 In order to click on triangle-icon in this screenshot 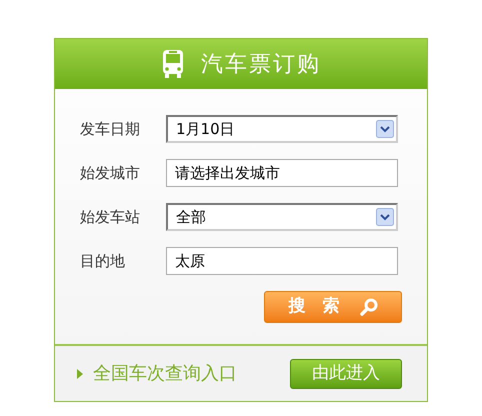, I will do `click(80, 373)`.